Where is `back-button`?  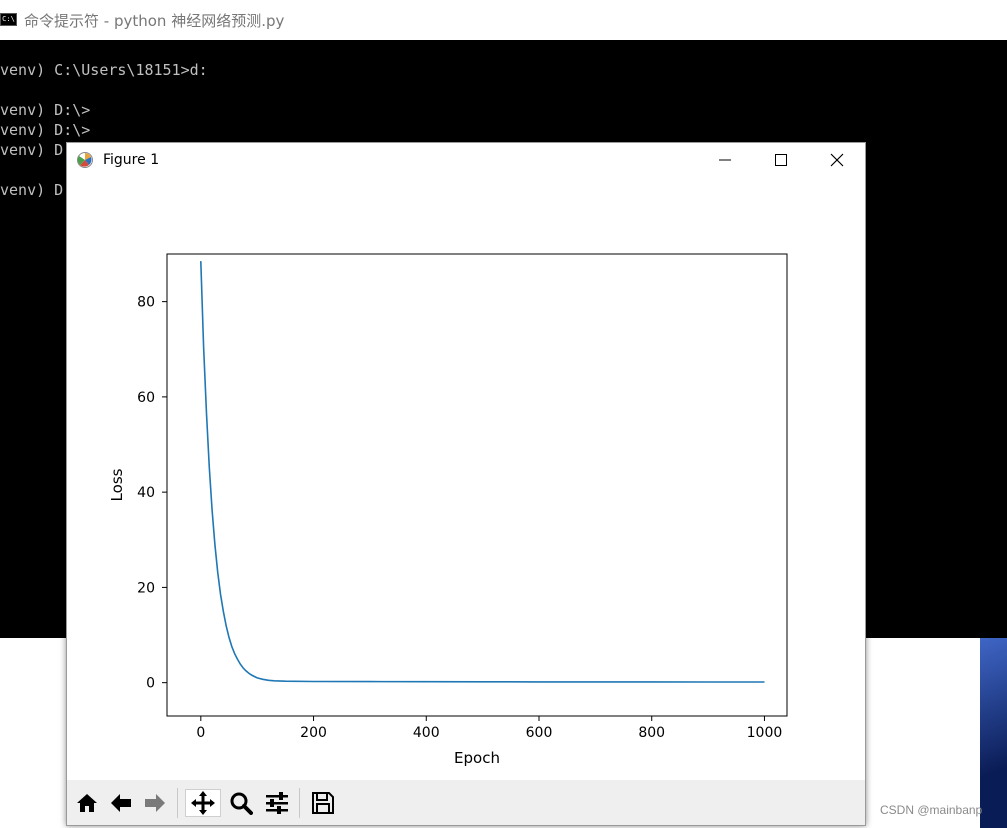
back-button is located at coordinates (121, 803).